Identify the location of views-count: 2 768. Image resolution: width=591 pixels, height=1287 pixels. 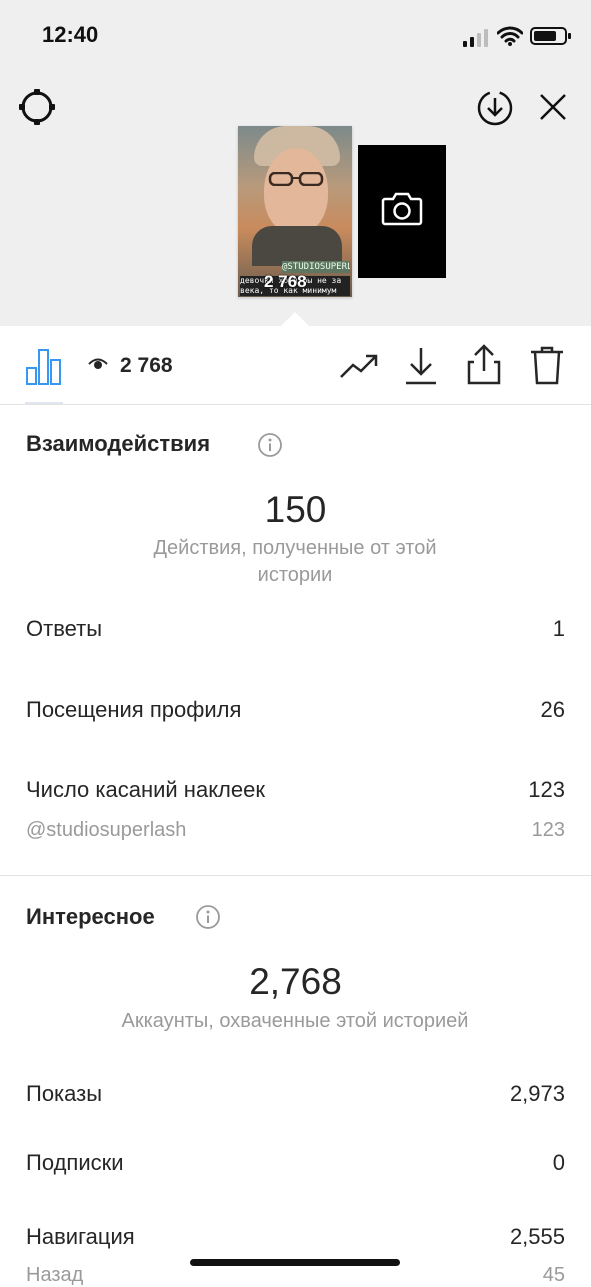
(146, 365).